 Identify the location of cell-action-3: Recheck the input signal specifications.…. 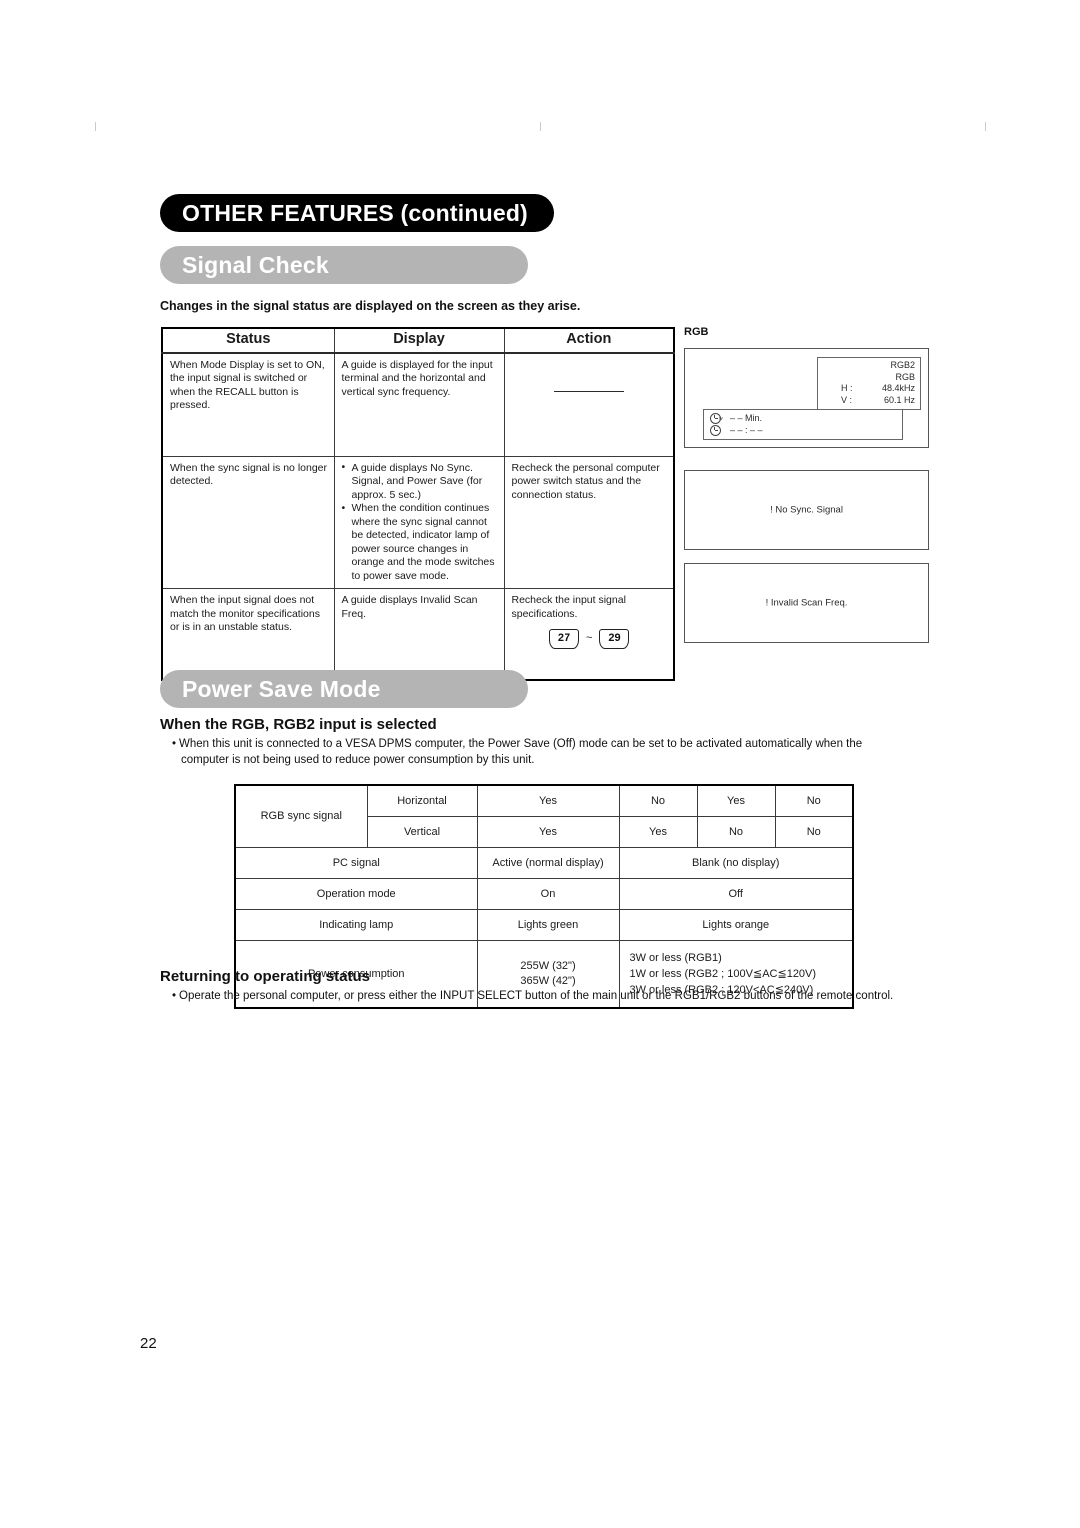
(589, 634).